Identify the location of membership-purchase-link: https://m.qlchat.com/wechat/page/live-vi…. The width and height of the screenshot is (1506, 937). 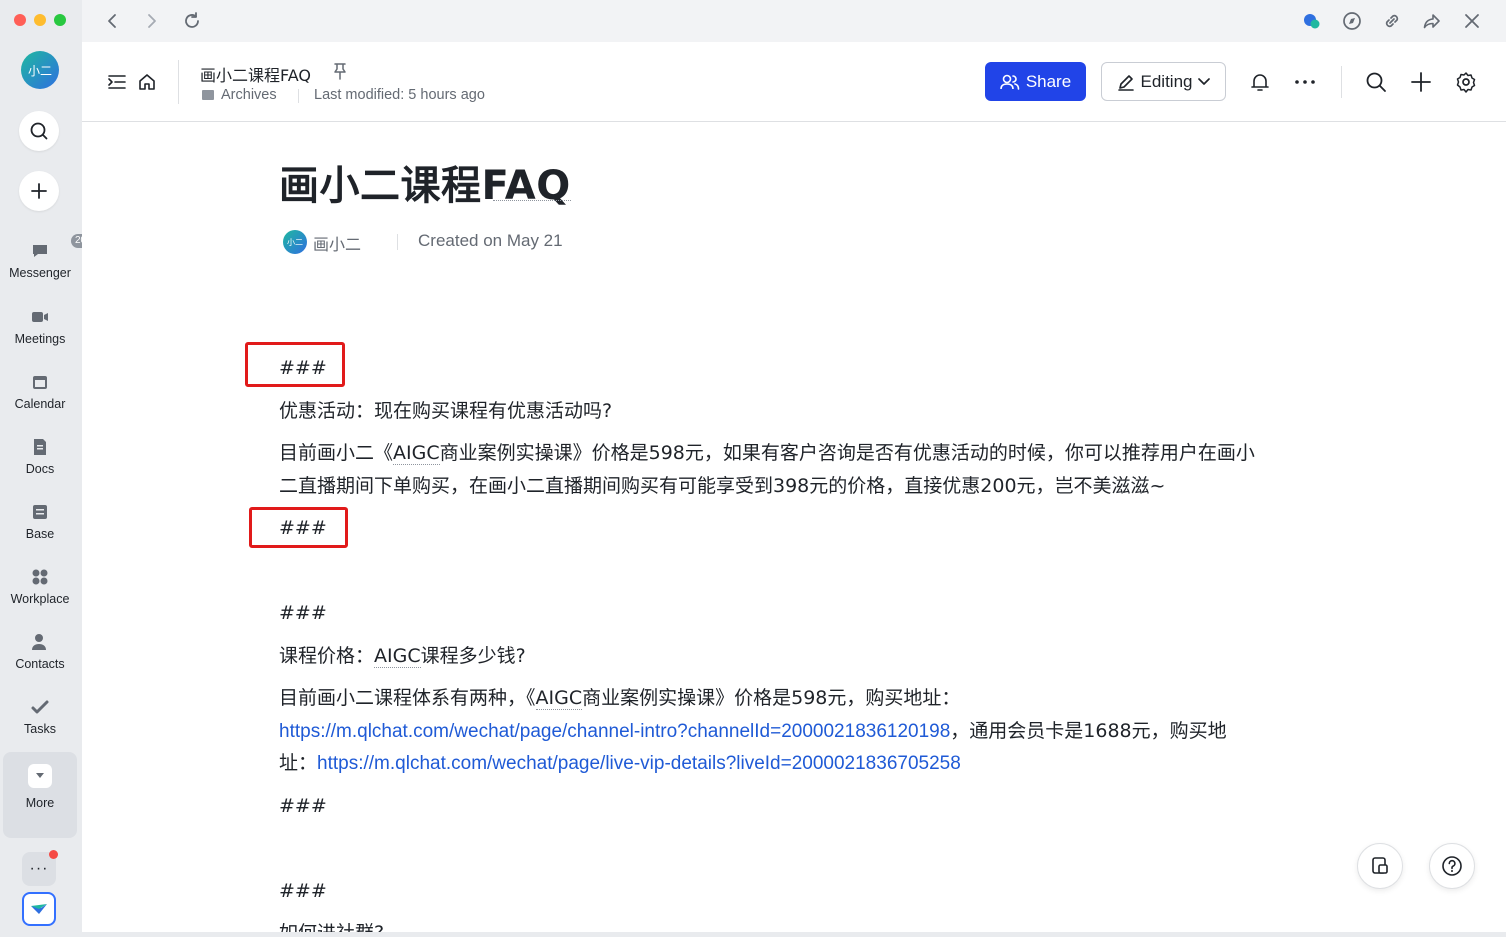
(639, 763).